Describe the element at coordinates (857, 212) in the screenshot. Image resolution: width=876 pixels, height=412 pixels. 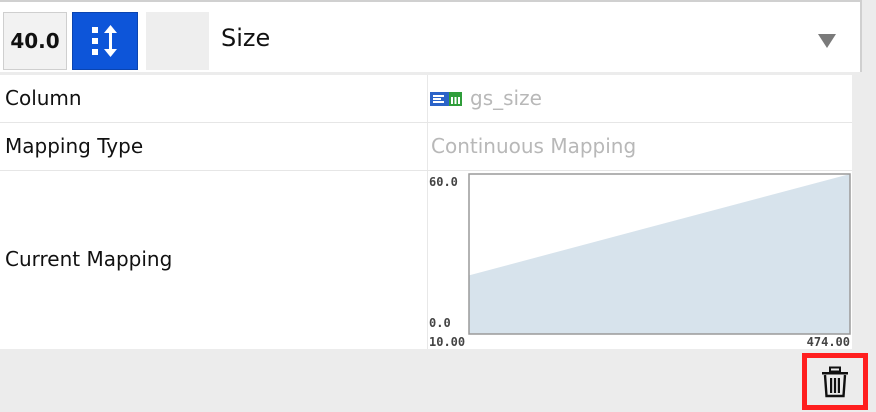
I see `scroll-edge` at that location.